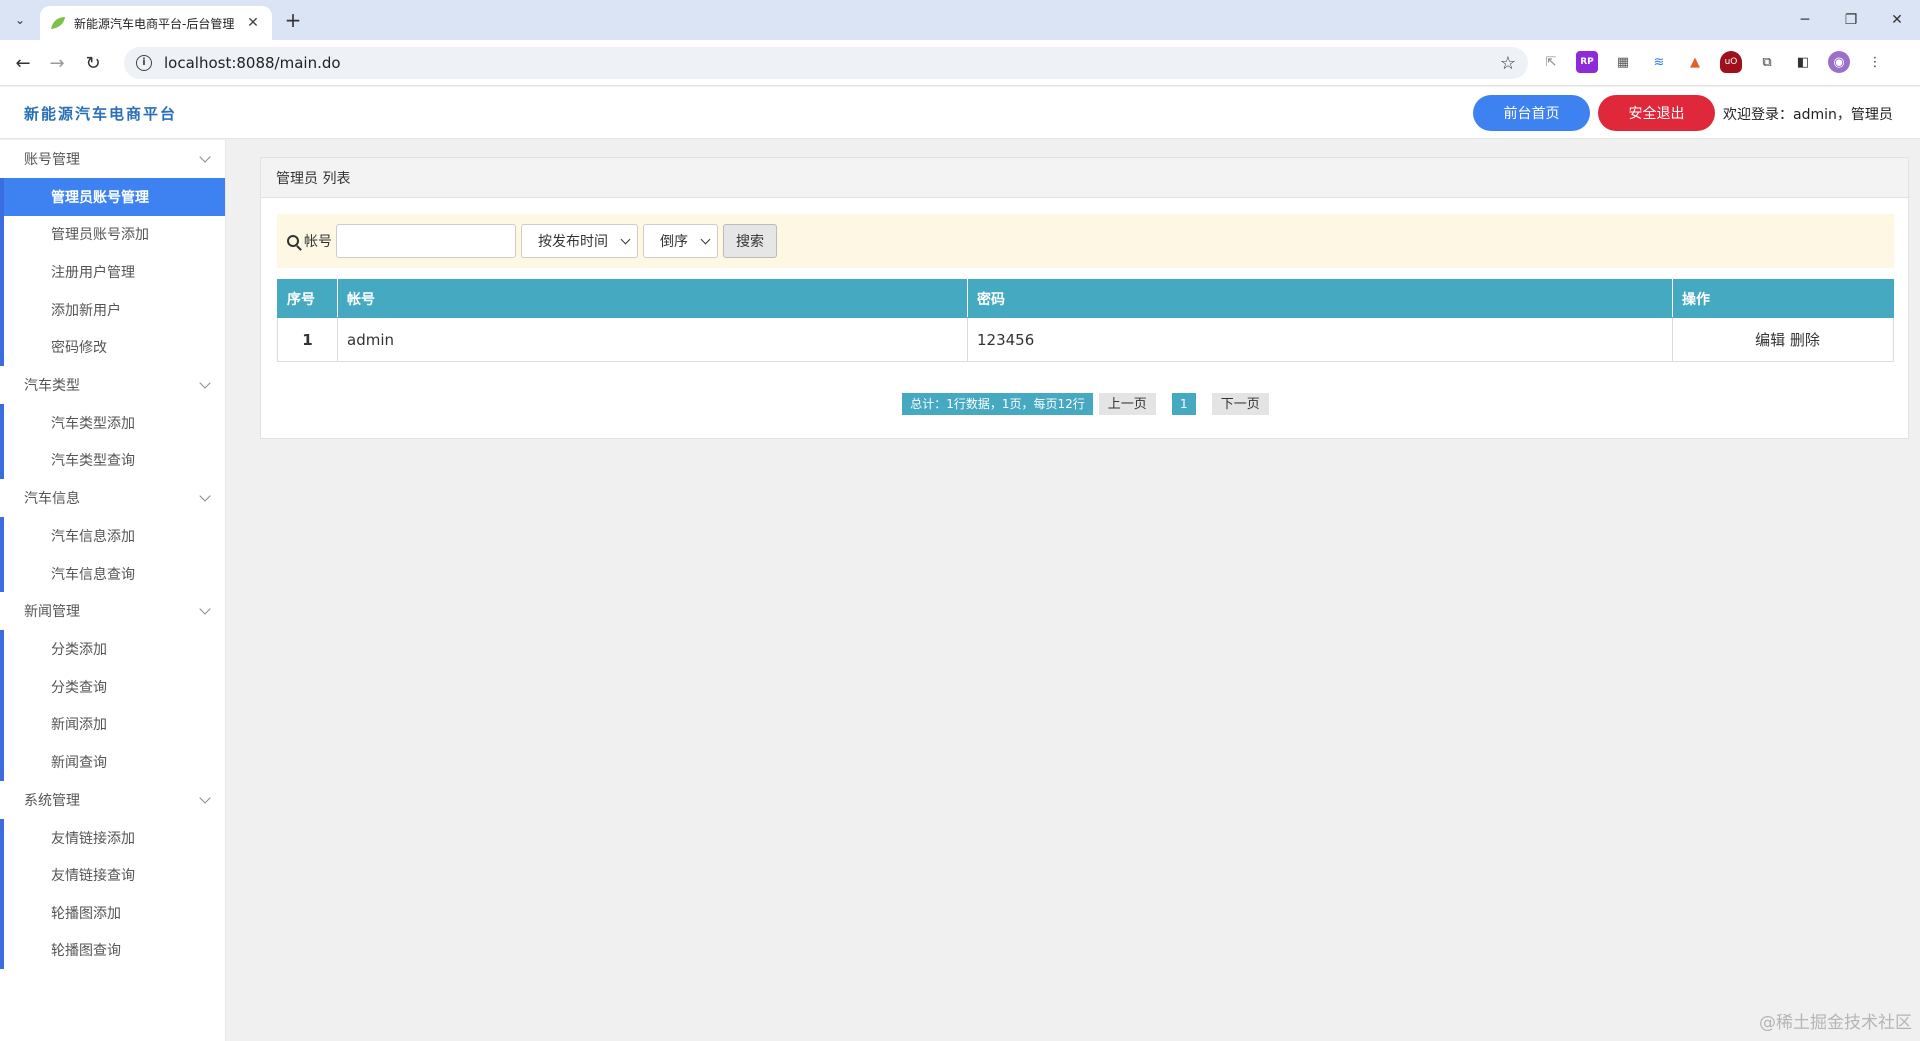  Describe the element at coordinates (652, 339) in the screenshot. I see `cell-account: admin` at that location.